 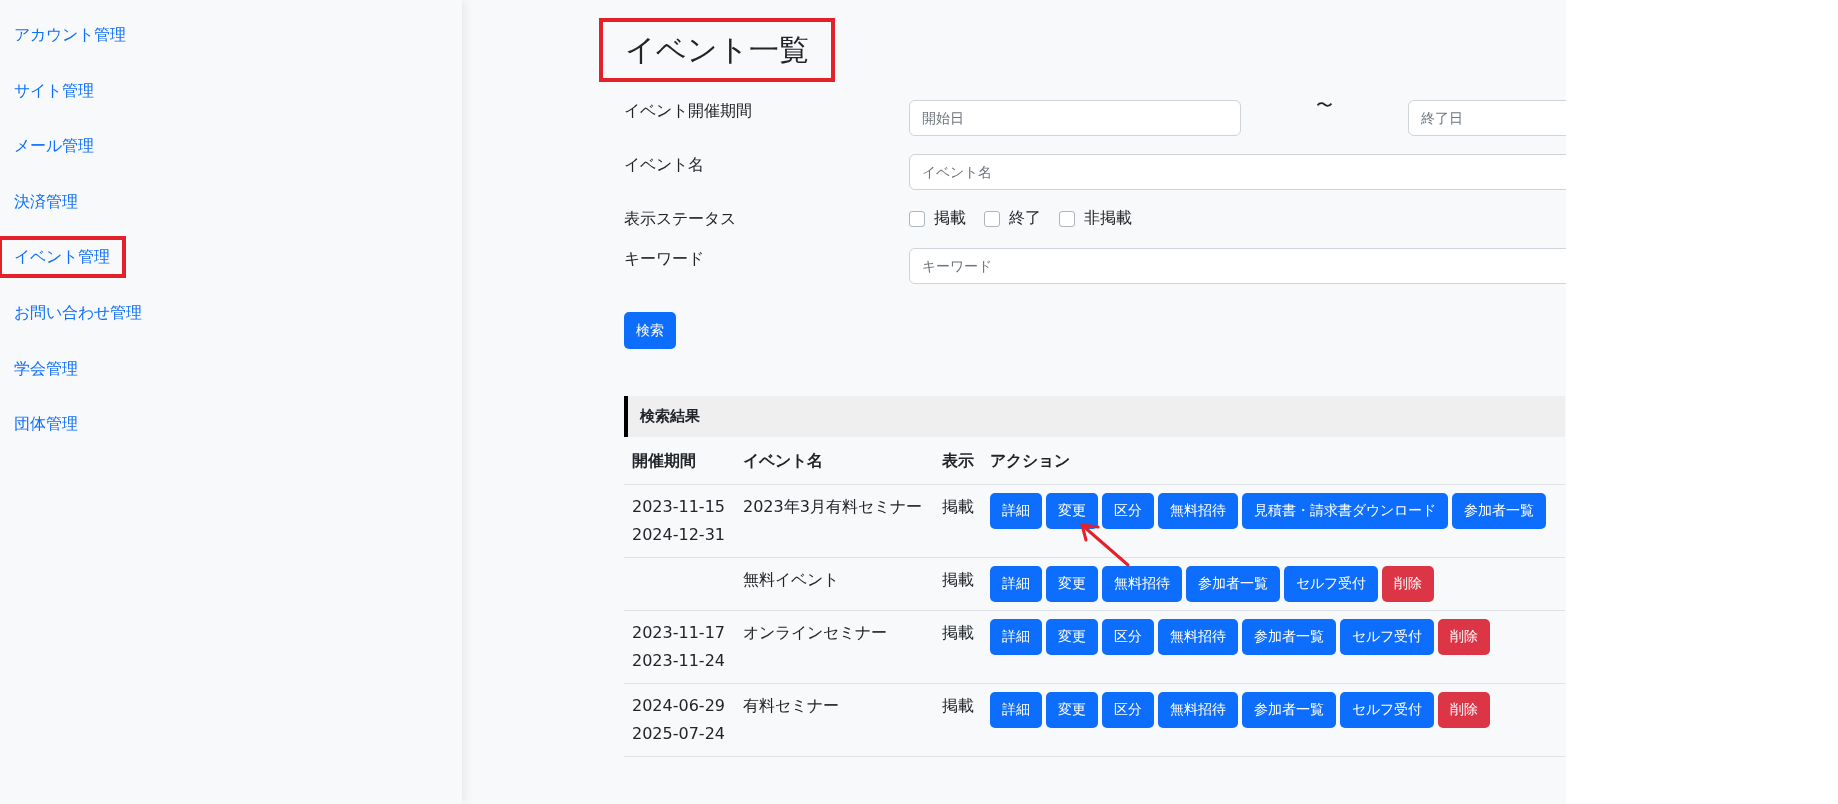 What do you see at coordinates (679, 706) in the screenshot?
I see `start-date: 2024-06-29` at bounding box center [679, 706].